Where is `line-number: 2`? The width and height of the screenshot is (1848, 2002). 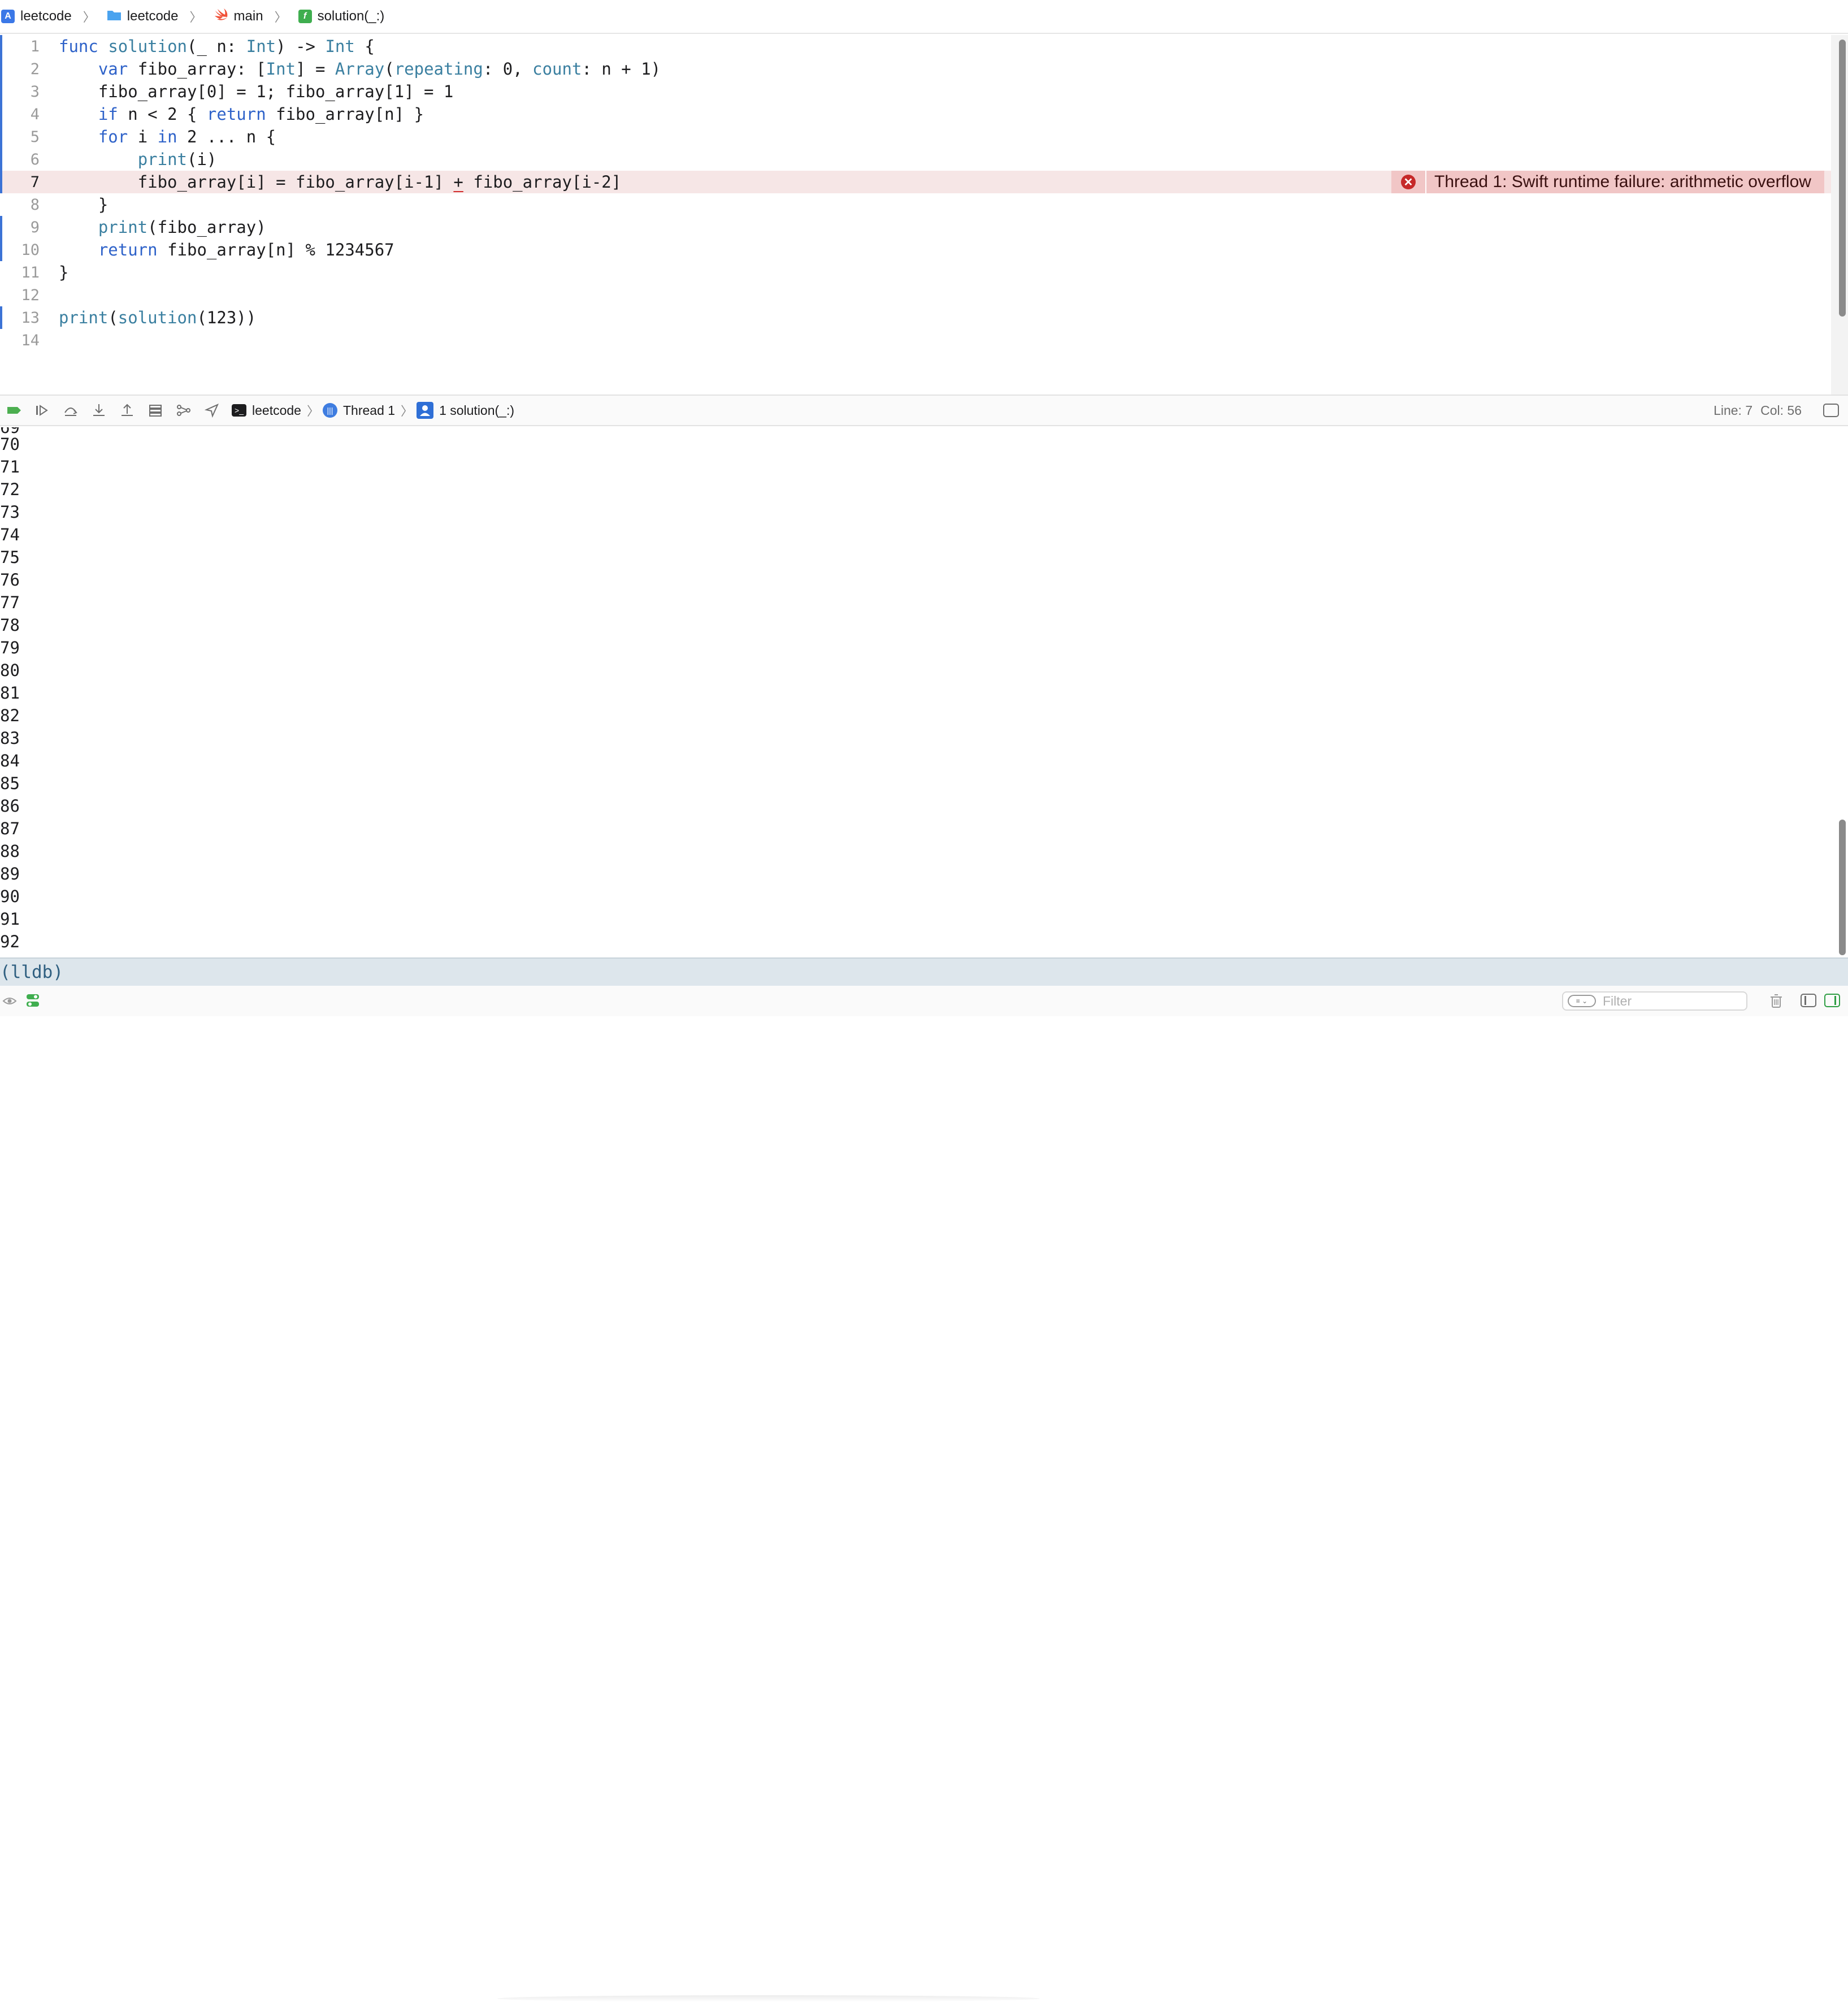 line-number: 2 is located at coordinates (35, 69).